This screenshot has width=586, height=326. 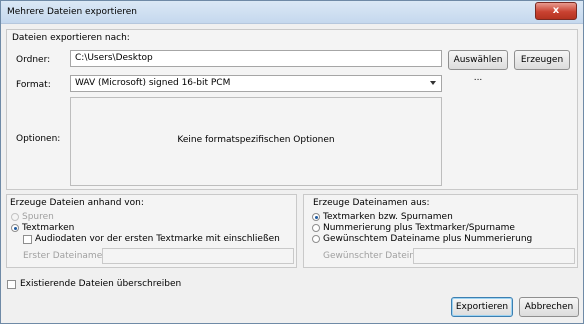 What do you see at coordinates (433, 83) in the screenshot?
I see `chevron-down-icon` at bounding box center [433, 83].